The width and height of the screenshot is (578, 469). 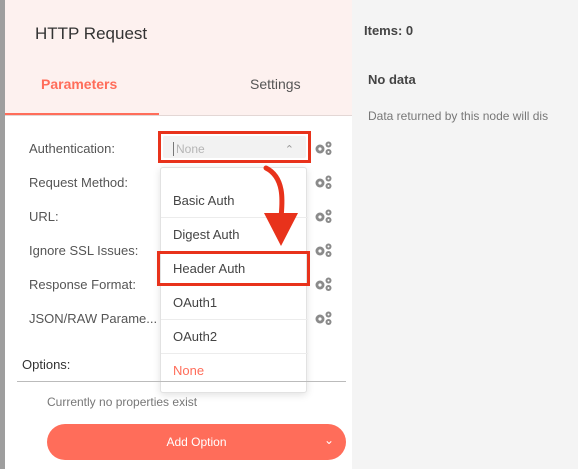 I want to click on add-option-button: Add Option ⌄, so click(x=196, y=442).